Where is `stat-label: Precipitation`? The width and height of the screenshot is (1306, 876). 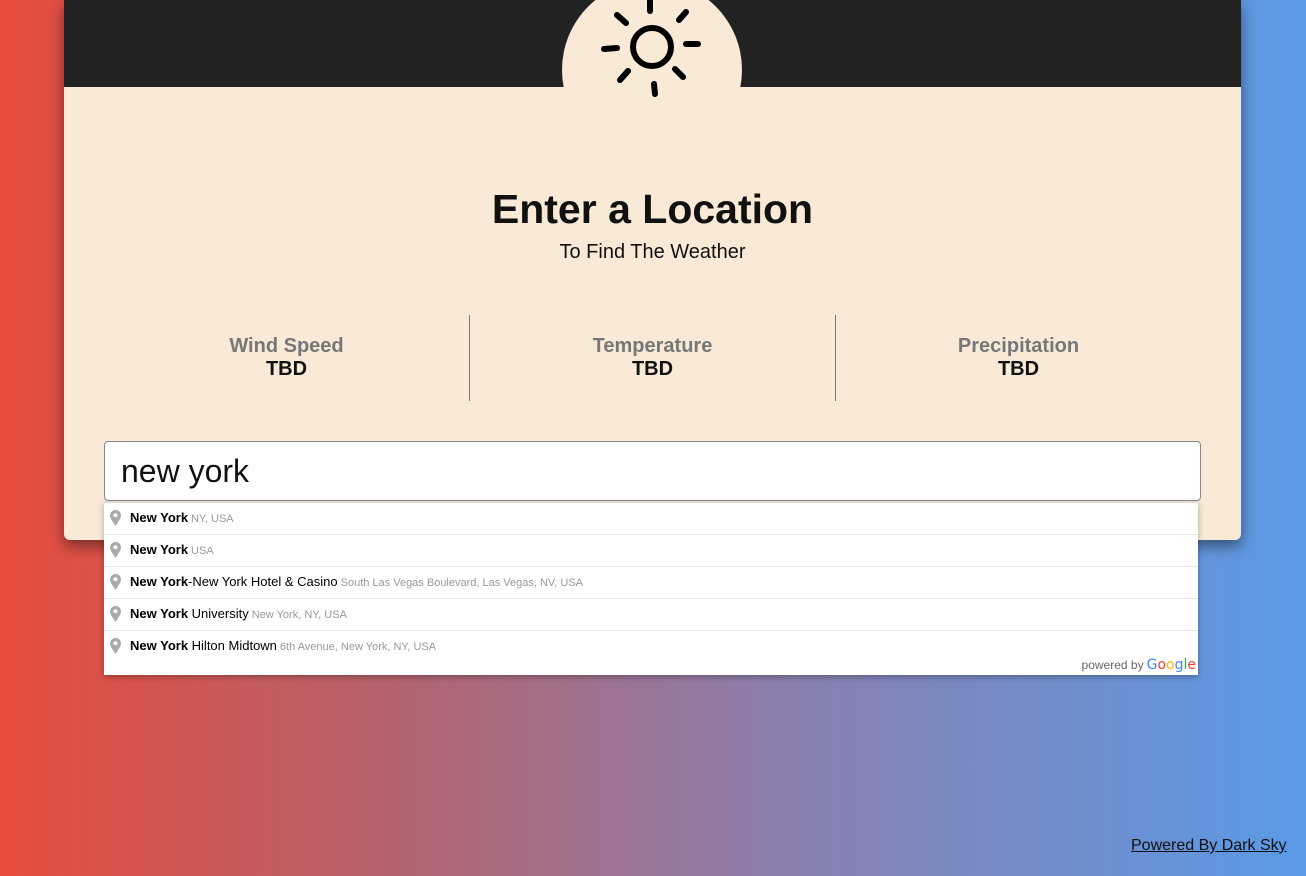
stat-label: Precipitation is located at coordinates (1018, 346).